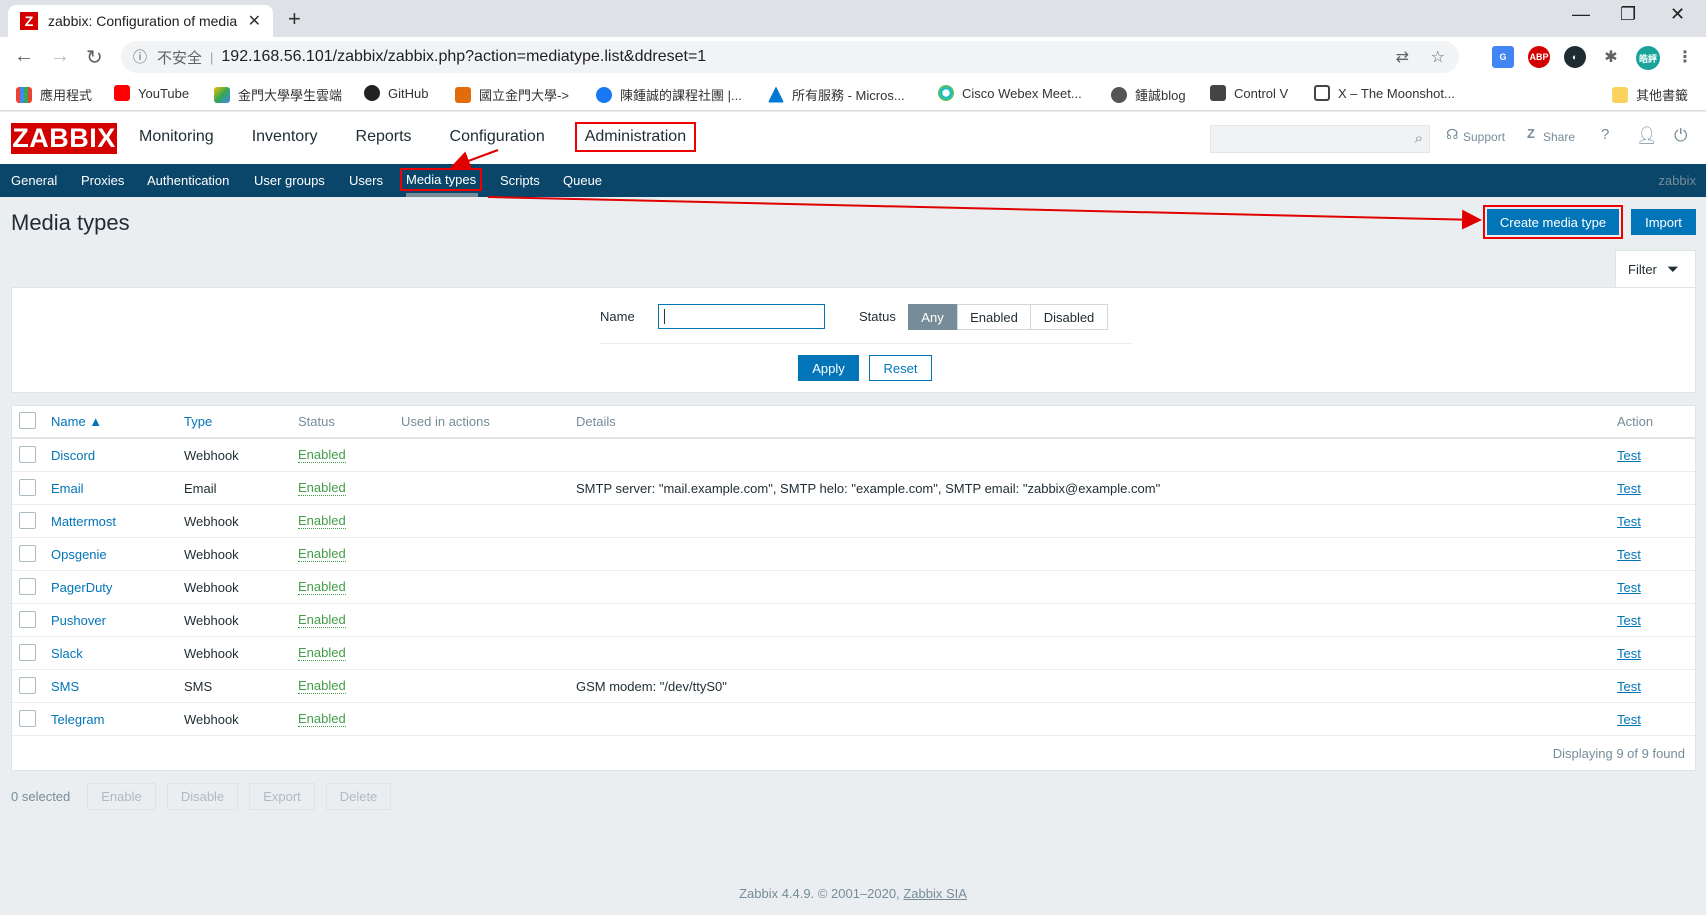 The width and height of the screenshot is (1706, 915). Describe the element at coordinates (73, 455) in the screenshot. I see `media-name-link: Discord` at that location.